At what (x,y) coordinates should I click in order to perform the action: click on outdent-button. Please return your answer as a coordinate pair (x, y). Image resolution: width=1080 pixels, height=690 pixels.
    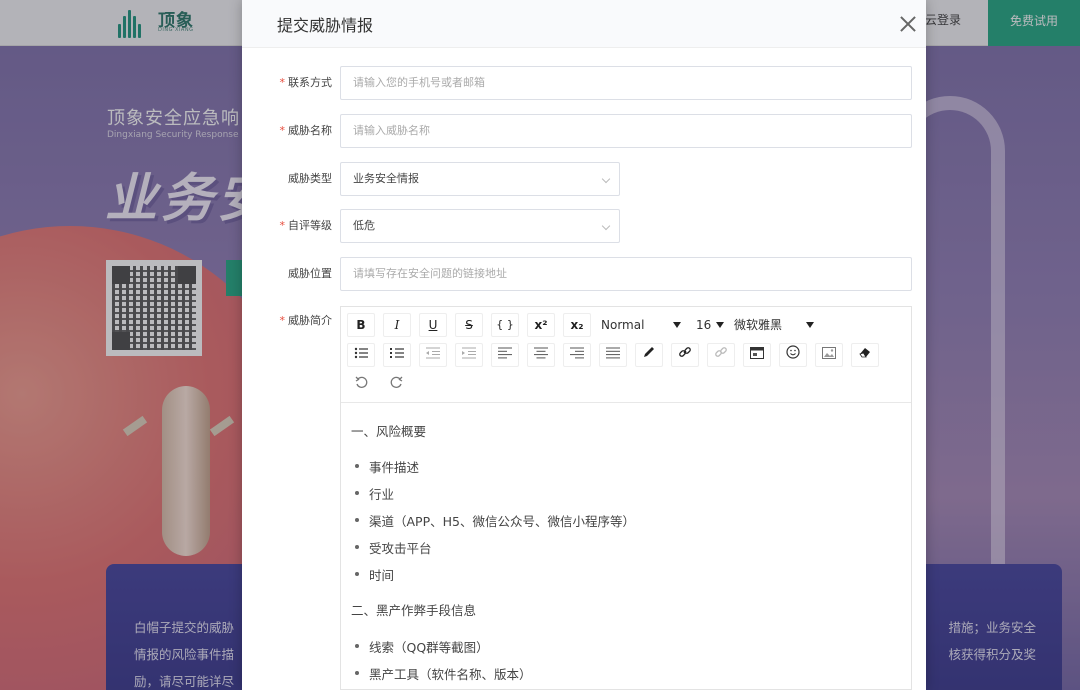
    Looking at the image, I should click on (433, 355).